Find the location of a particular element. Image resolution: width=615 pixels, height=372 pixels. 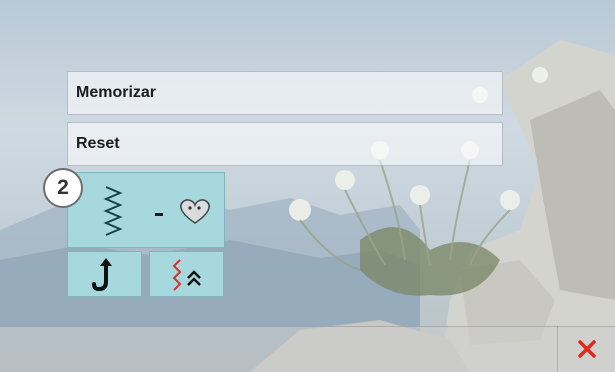

stitch-combination-tile is located at coordinates (146, 210).